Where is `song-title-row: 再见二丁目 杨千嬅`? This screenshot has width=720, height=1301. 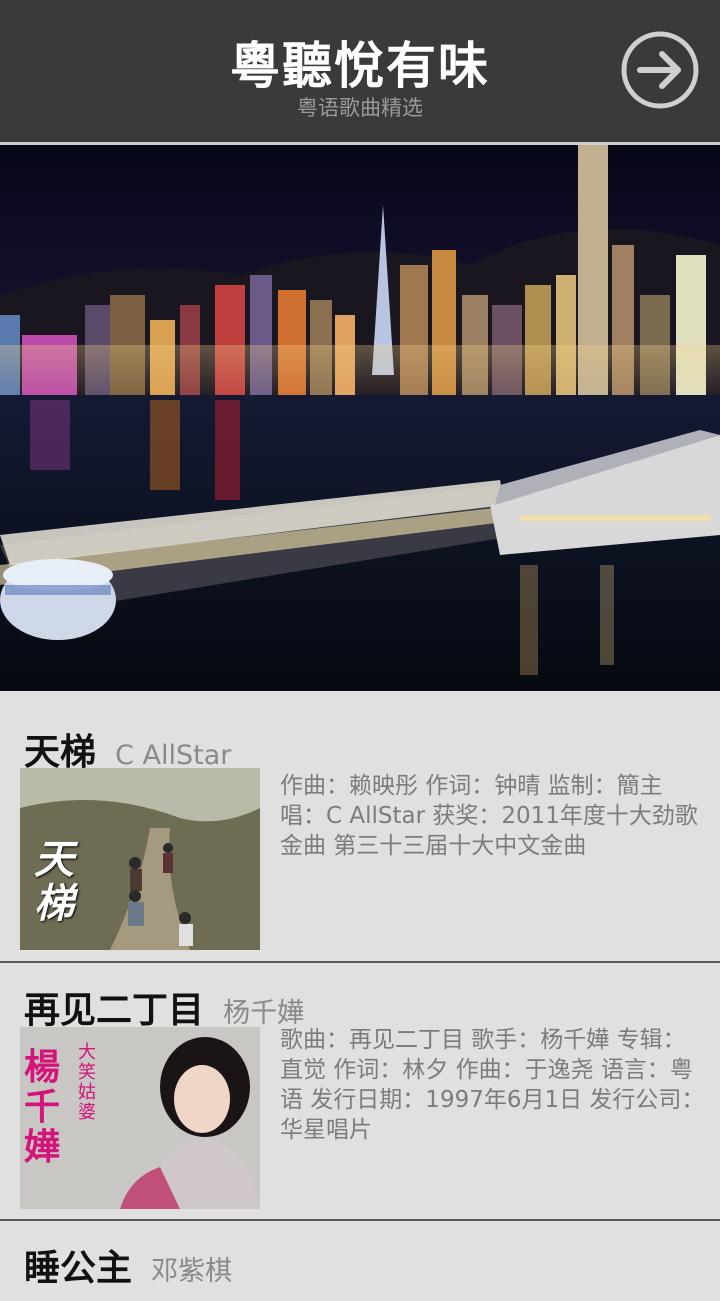
song-title-row: 再见二丁目 杨千嬅 is located at coordinates (164, 1007).